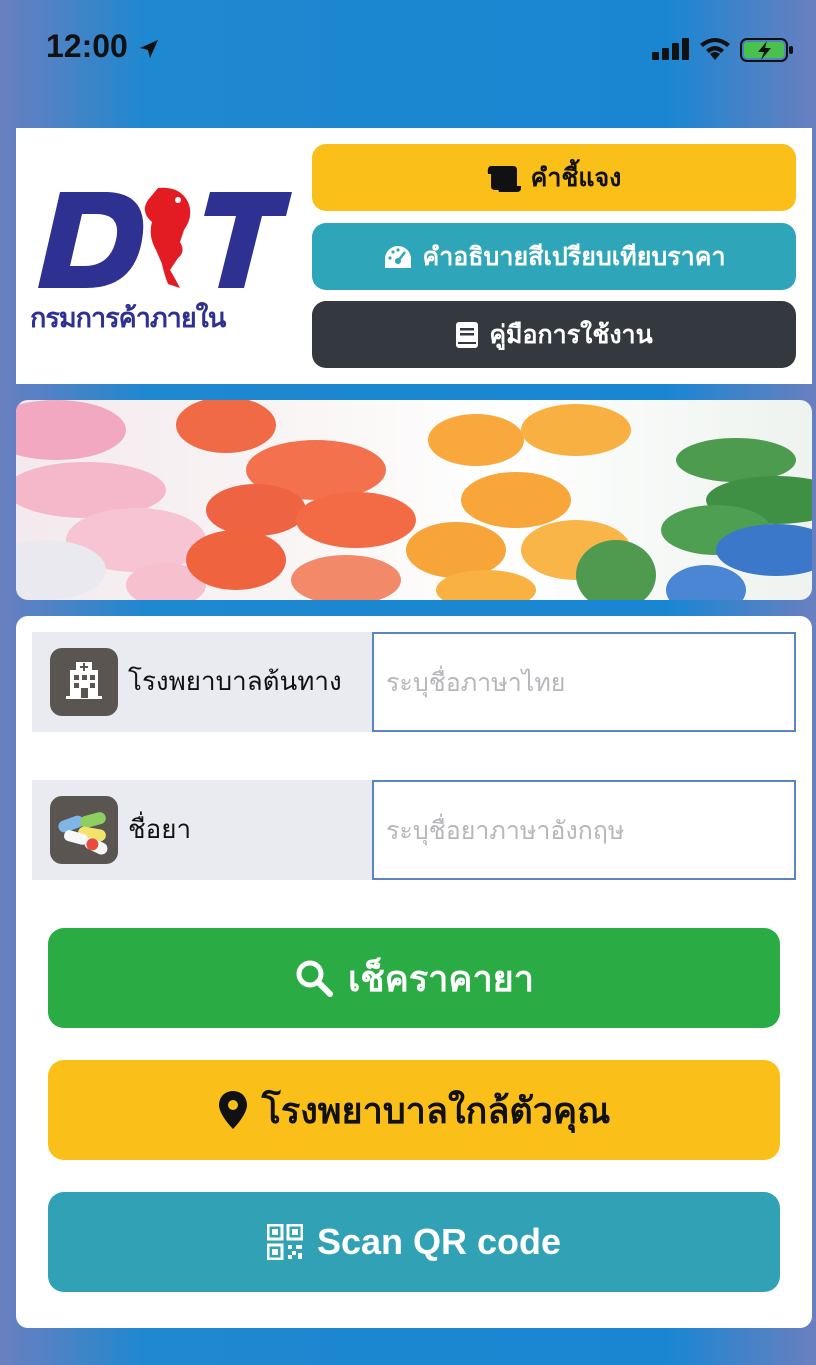 Image resolution: width=816 pixels, height=1365 pixels. I want to click on check-price-label: เช็คราคายา, so click(441, 979).